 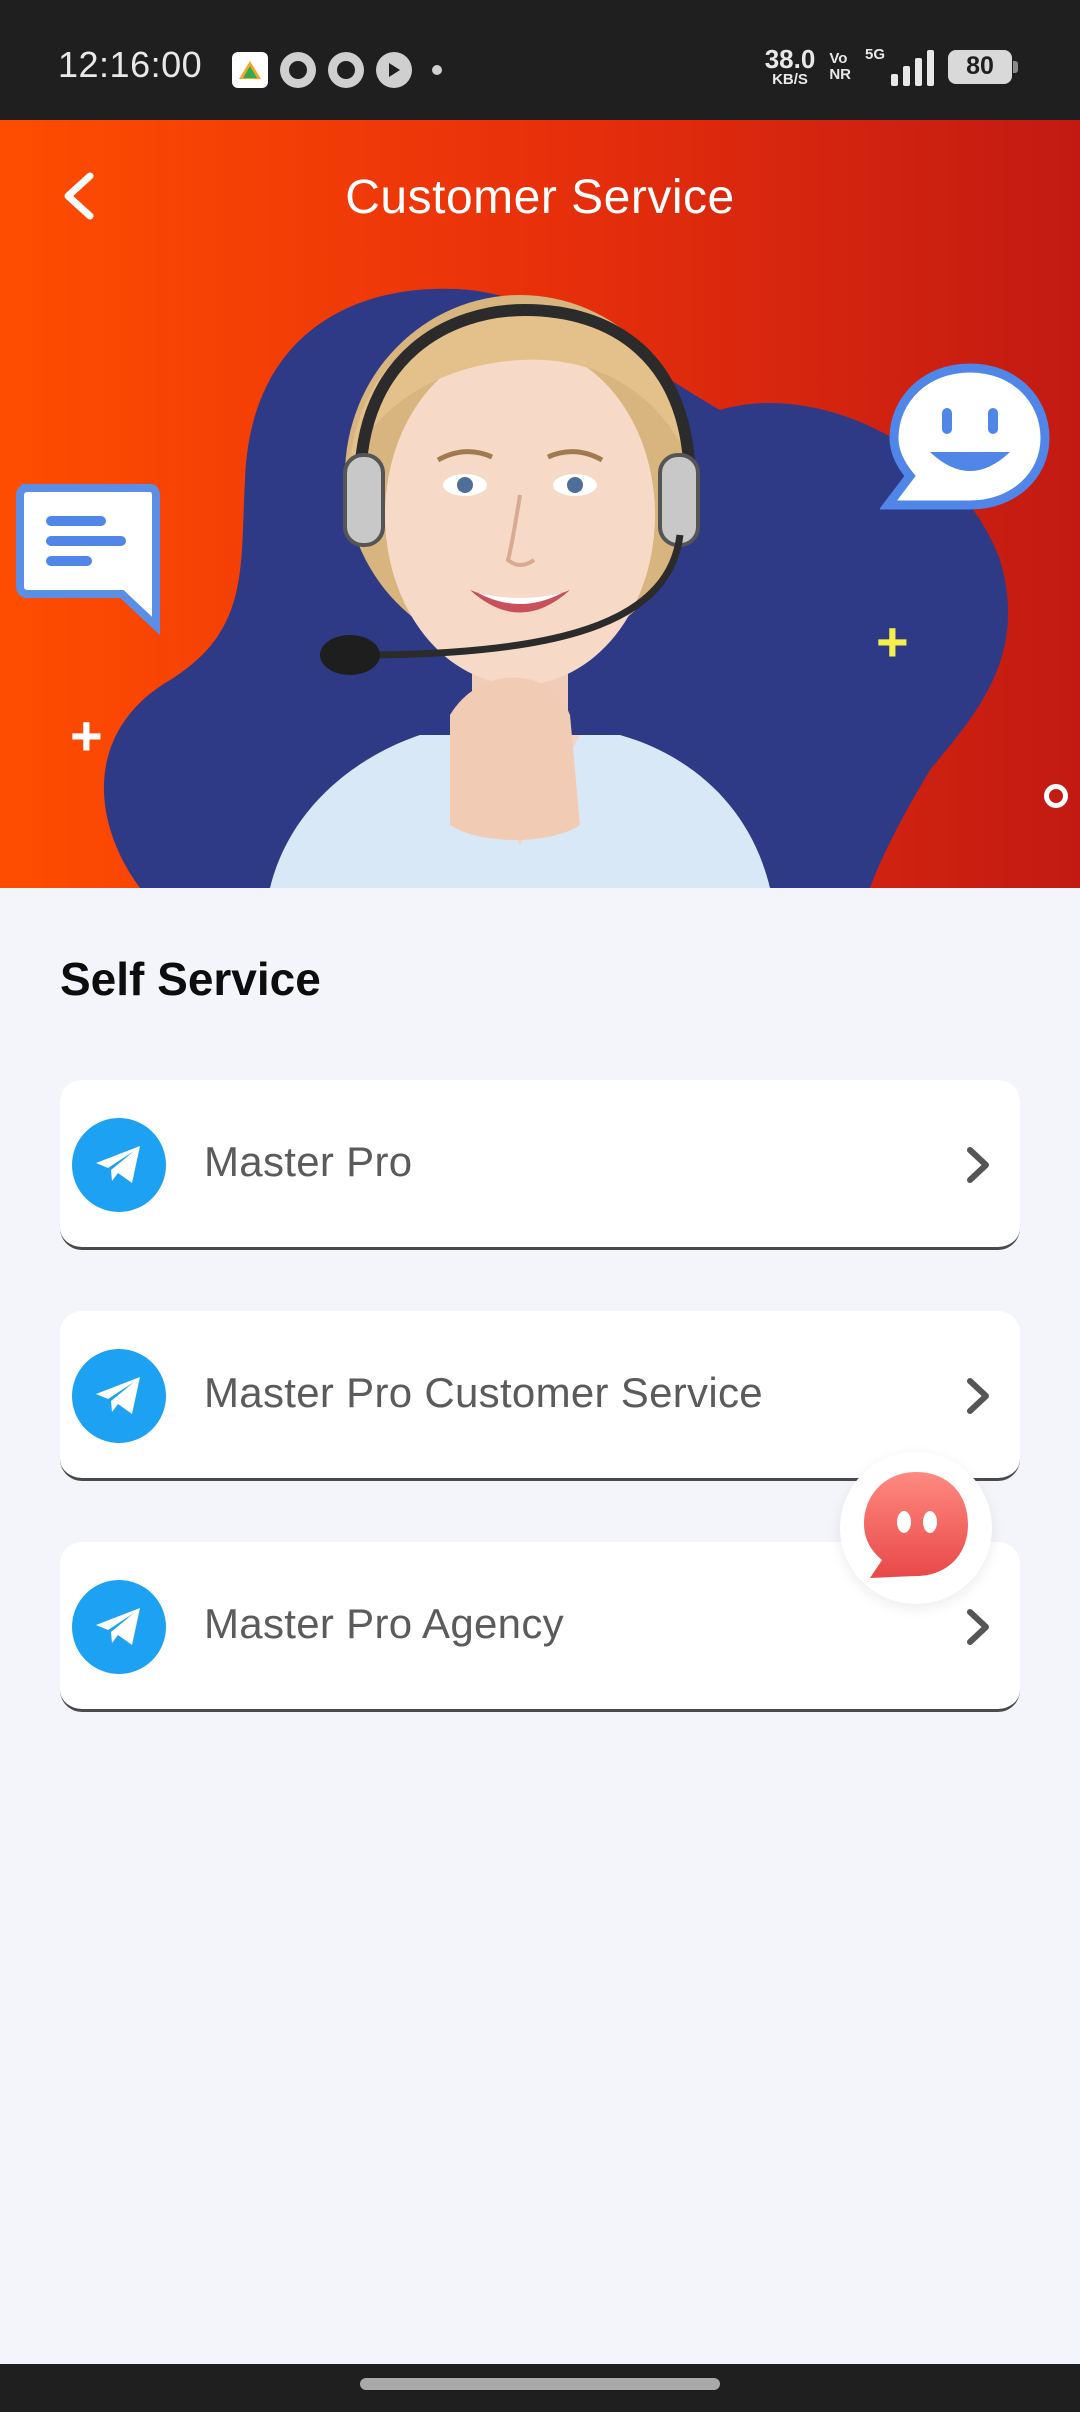 I want to click on status-time: 12:16:00, so click(x=130, y=64).